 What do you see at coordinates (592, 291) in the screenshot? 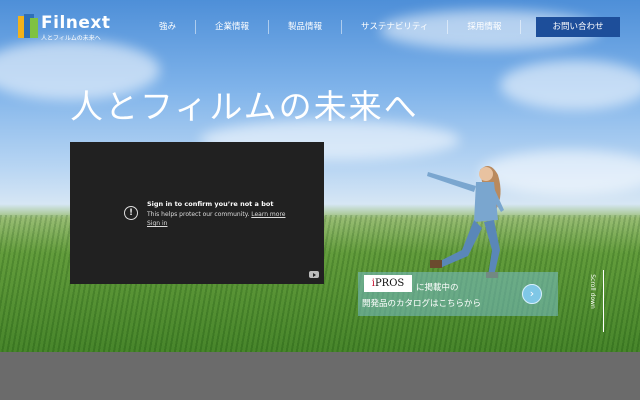
I see `scroll-label: Scroll down` at bounding box center [592, 291].